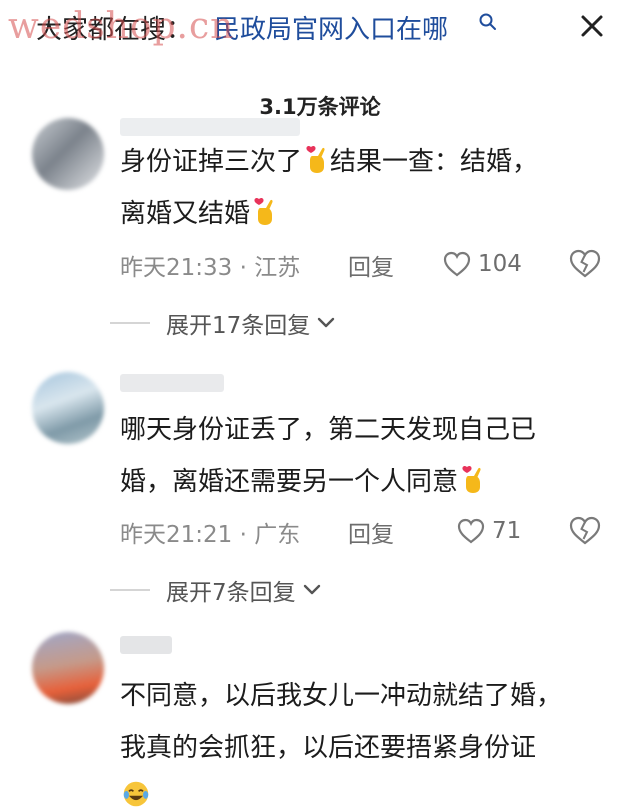 The image size is (640, 807). What do you see at coordinates (136, 794) in the screenshot?
I see `laughing-tears-emoji-icon` at bounding box center [136, 794].